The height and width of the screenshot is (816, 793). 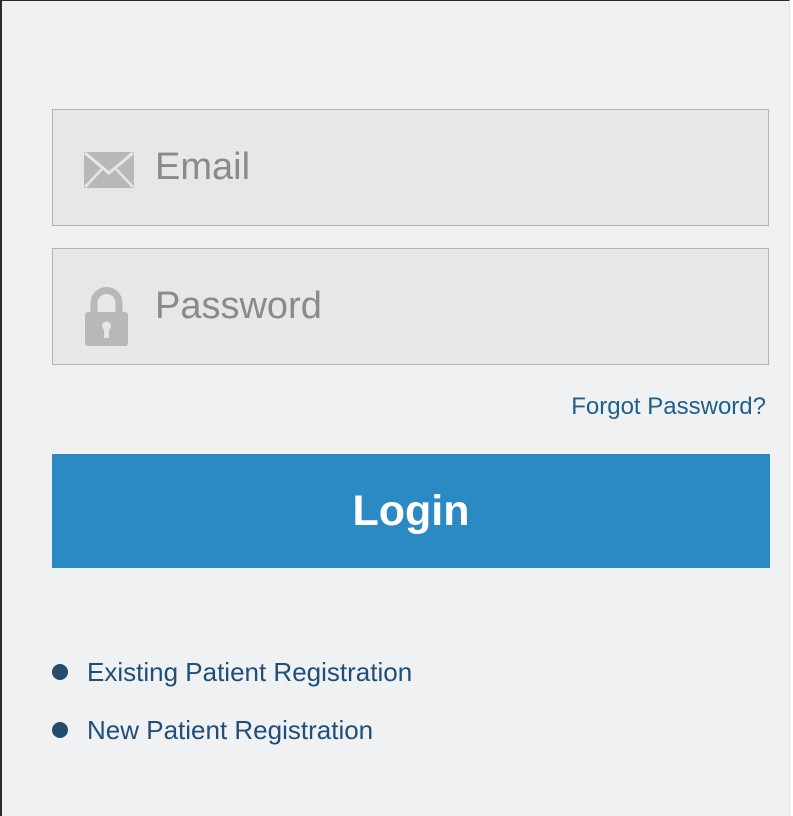 I want to click on envelope-icon, so click(x=109, y=170).